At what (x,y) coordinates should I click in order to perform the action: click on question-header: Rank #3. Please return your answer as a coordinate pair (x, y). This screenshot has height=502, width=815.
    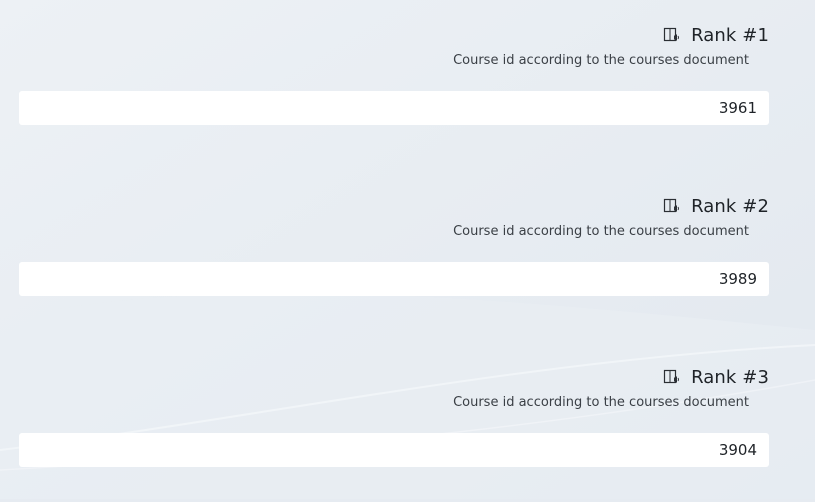
    Looking at the image, I should click on (716, 377).